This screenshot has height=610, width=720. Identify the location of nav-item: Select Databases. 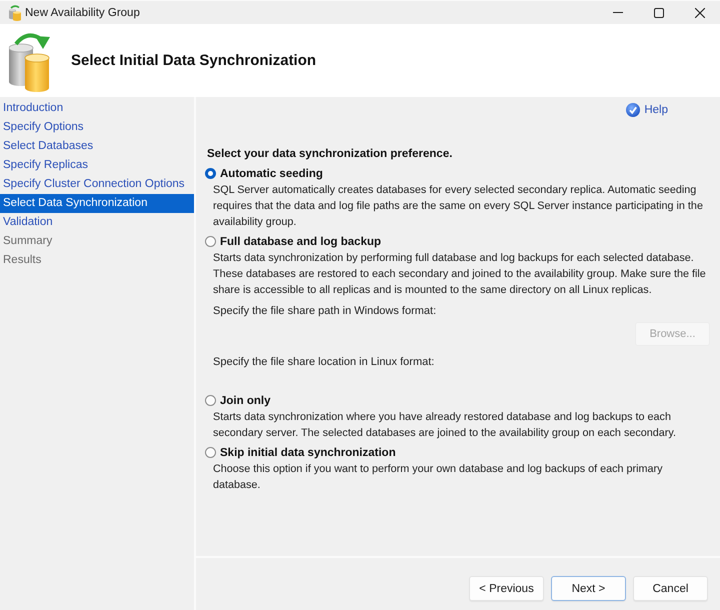
(97, 146).